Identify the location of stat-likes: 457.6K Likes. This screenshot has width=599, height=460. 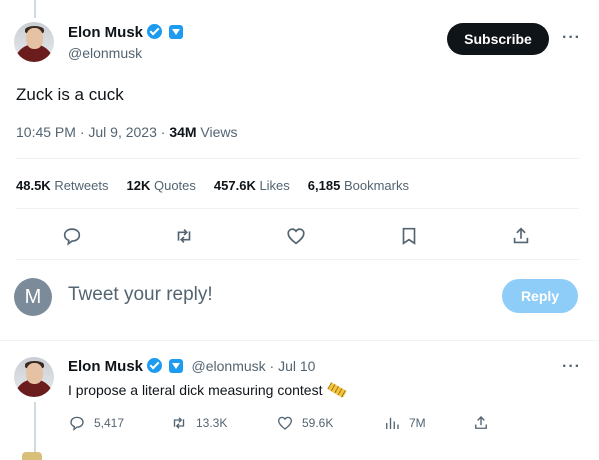
(252, 185).